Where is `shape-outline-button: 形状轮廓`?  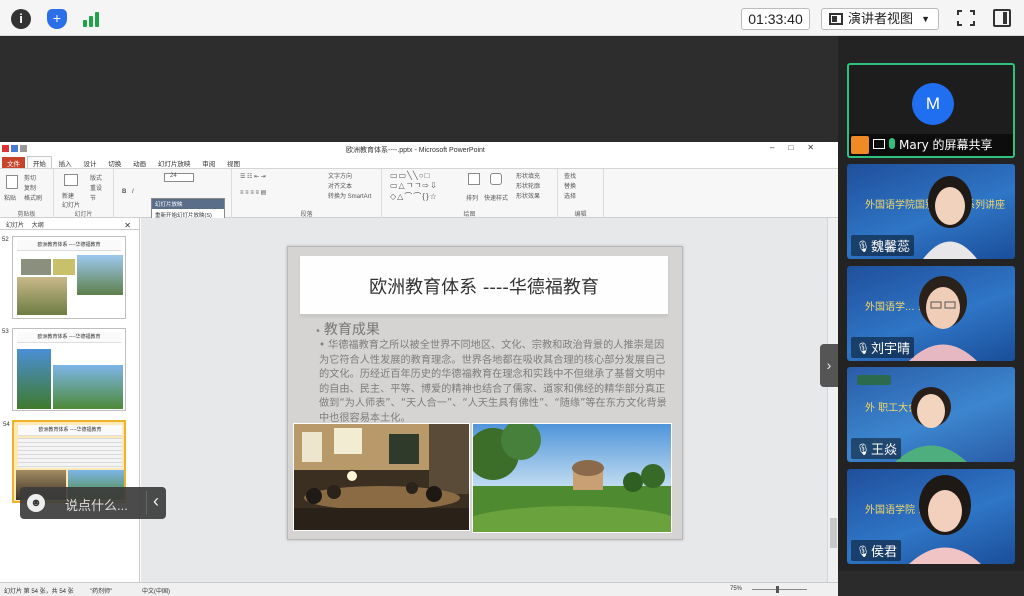 shape-outline-button: 形状轮廓 is located at coordinates (528, 185).